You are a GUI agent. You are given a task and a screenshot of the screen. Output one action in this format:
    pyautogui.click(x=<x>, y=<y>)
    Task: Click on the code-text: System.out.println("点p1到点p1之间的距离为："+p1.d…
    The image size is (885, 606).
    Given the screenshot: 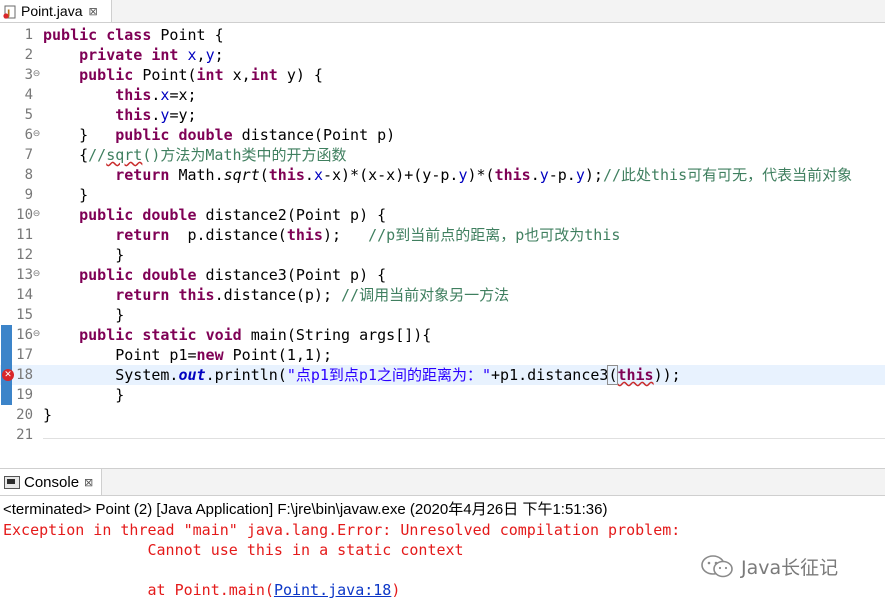 What is the action you would take?
    pyautogui.click(x=362, y=375)
    